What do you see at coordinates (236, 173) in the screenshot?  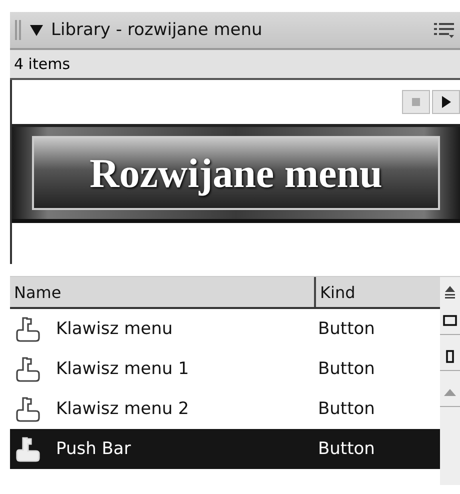 I see `button-graphic-label: Rozwijane menu` at bounding box center [236, 173].